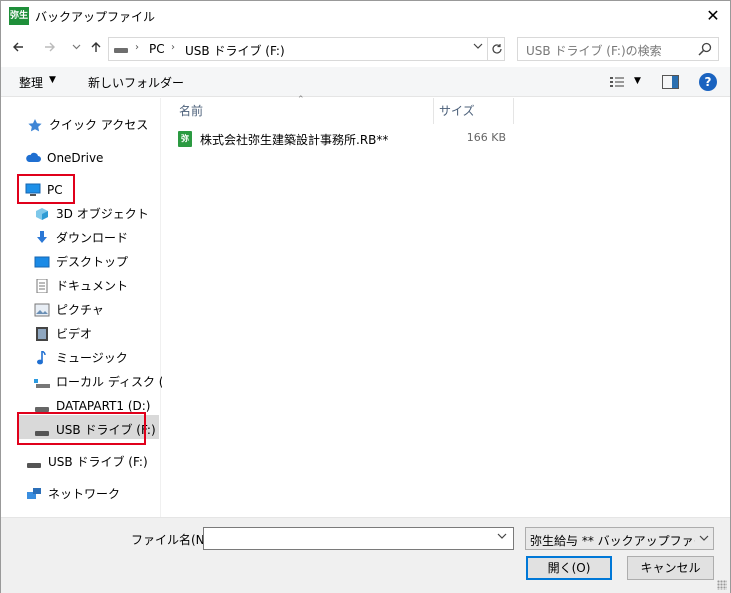 This screenshot has height=593, width=731. Describe the element at coordinates (42, 334) in the screenshot. I see `video-icon` at that location.